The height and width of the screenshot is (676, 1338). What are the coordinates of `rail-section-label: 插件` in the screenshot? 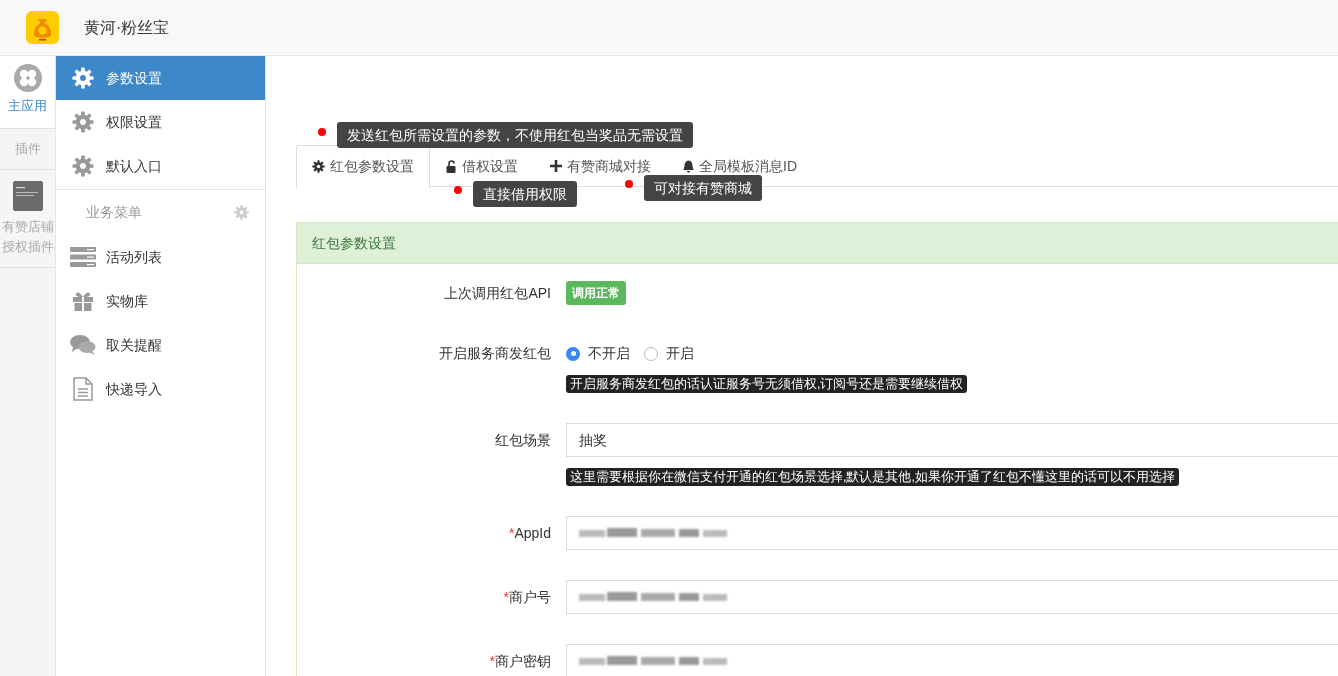 It's located at (27, 149).